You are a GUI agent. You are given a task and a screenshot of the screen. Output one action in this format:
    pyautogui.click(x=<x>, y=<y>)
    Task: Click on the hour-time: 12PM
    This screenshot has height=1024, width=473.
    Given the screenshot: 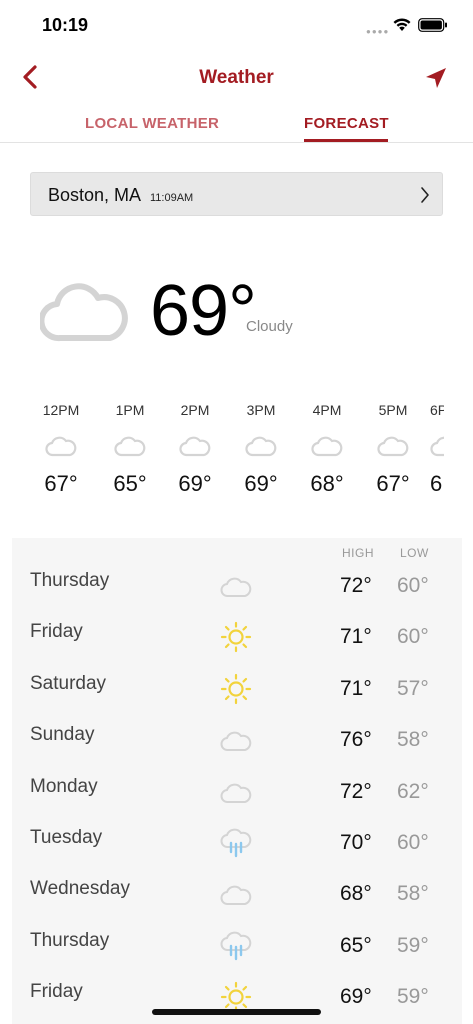 What is the action you would take?
    pyautogui.click(x=61, y=410)
    